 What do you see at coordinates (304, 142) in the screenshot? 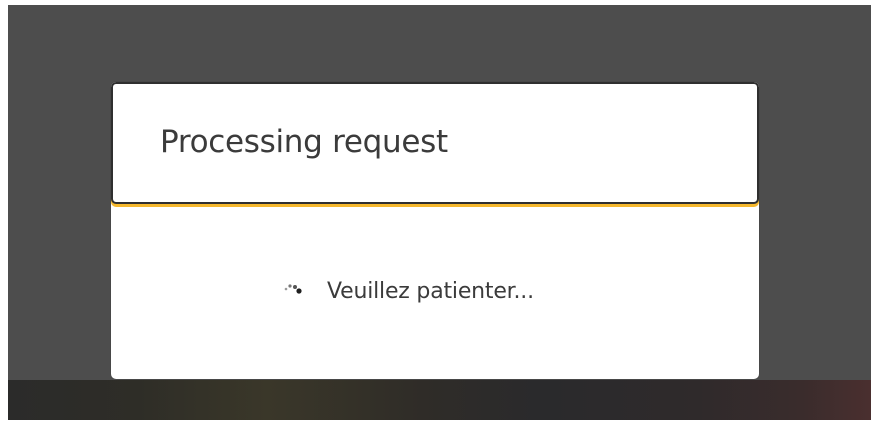
I see `dialog-title: Processing request` at bounding box center [304, 142].